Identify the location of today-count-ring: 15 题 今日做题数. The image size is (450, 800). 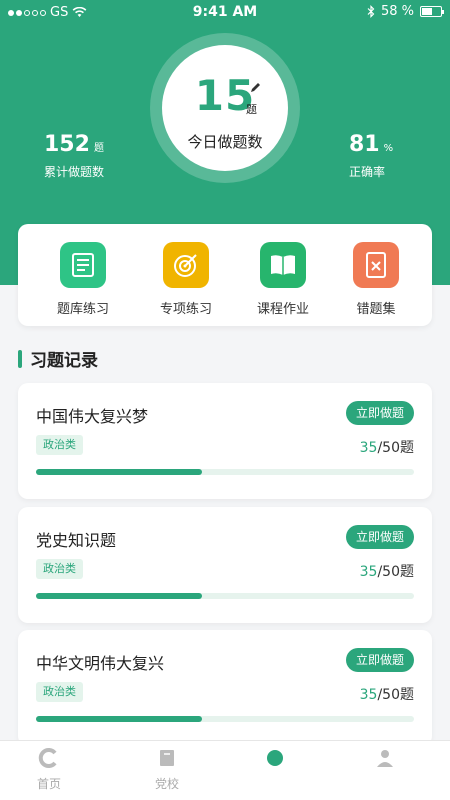
(225, 108).